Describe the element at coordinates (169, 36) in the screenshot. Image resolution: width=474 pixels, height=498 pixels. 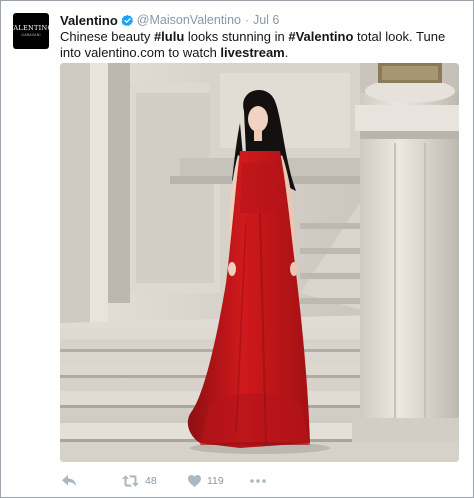
I see `hashtag-lulu: #lulu` at that location.